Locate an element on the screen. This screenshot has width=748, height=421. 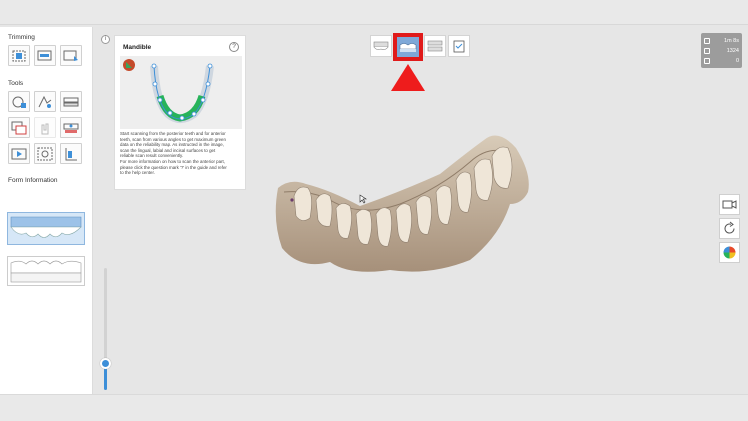
reset-view-button is located at coordinates (729, 228).